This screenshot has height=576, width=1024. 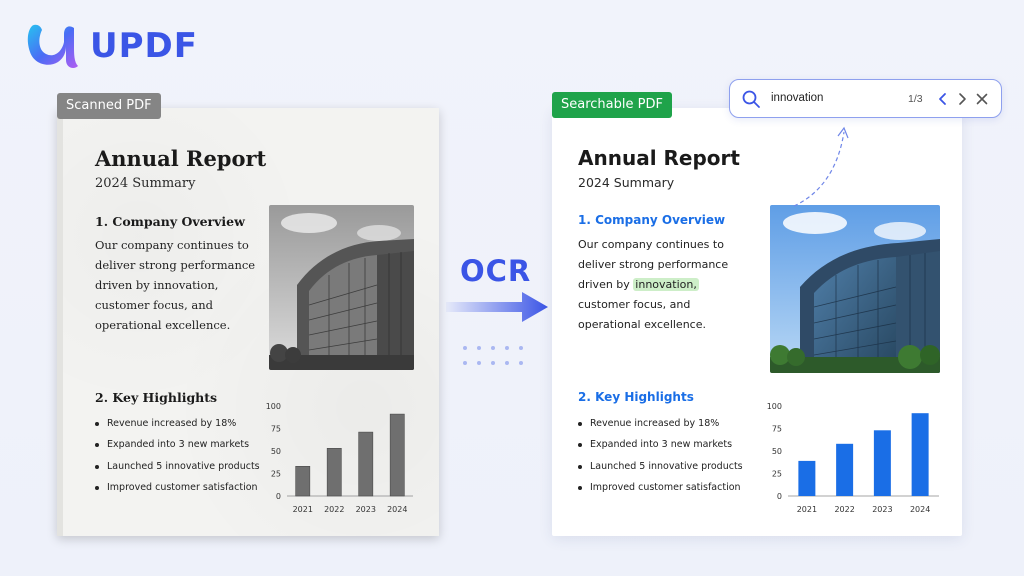 I want to click on logo-text: UPDF, so click(x=144, y=46).